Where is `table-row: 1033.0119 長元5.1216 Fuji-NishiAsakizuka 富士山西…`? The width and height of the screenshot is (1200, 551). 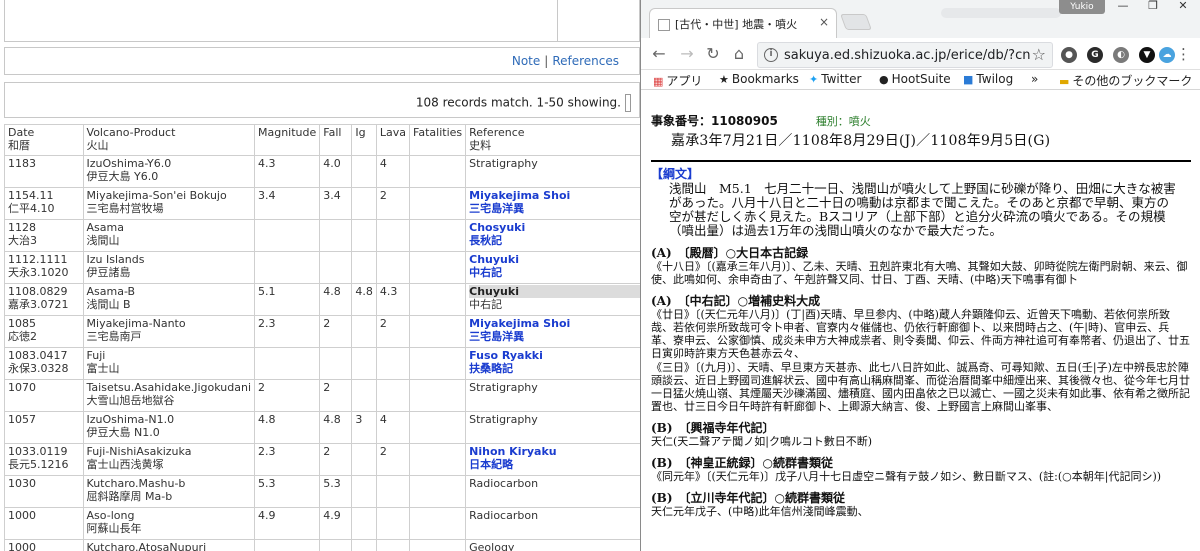 table-row: 1033.0119 長元5.1216 Fuji-NishiAsakizuka 富士山西… is located at coordinates (322, 459).